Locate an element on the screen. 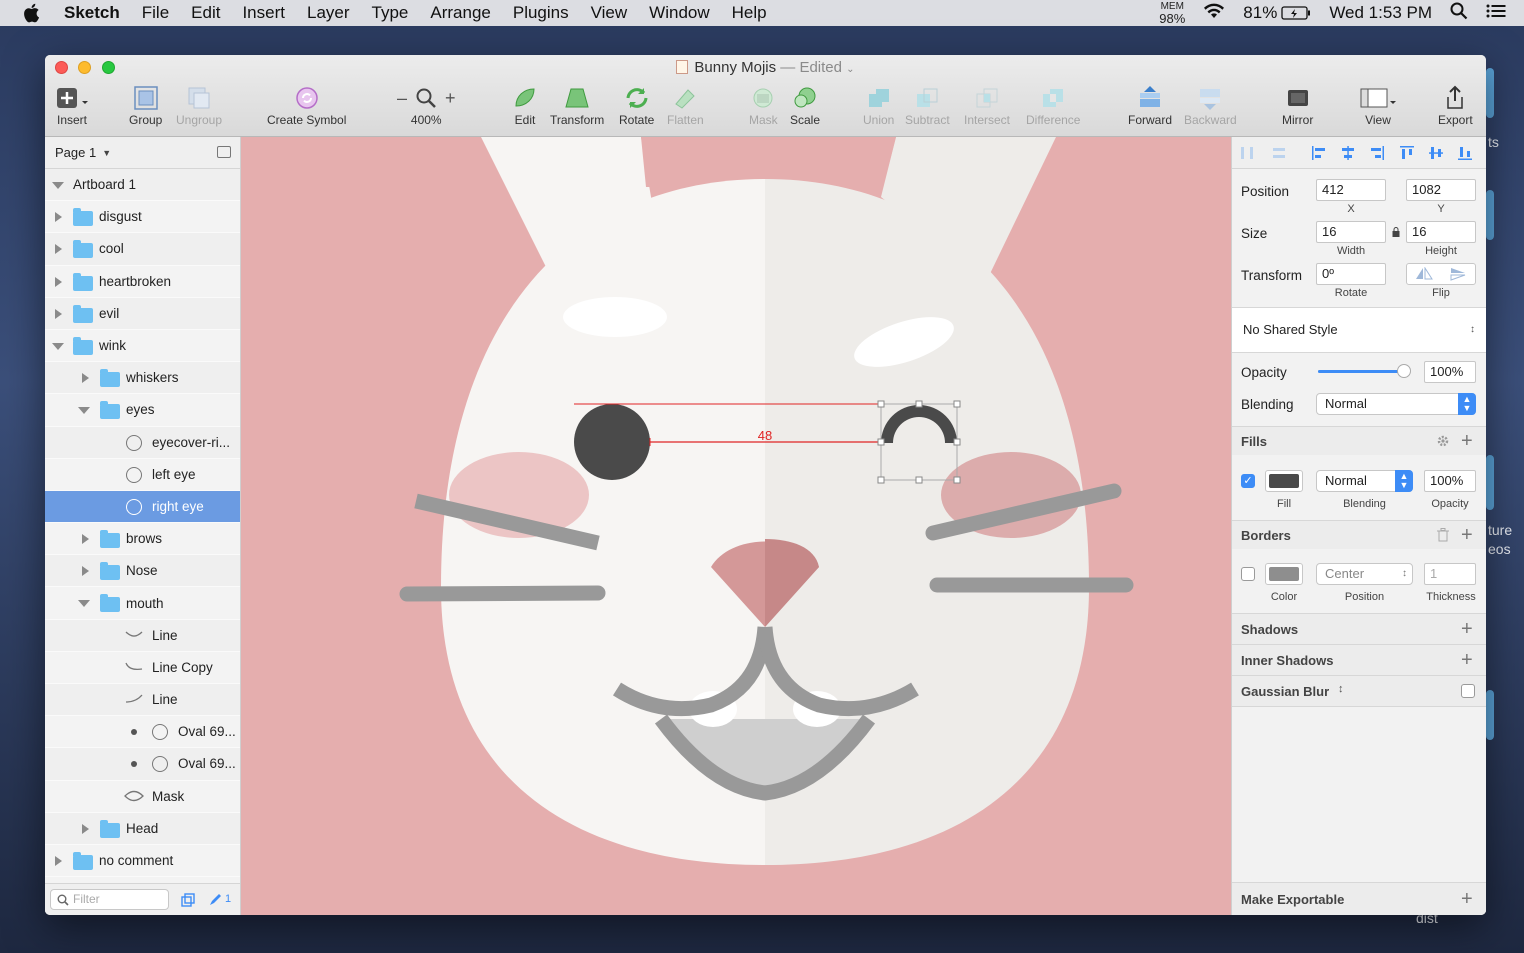  distribute-vertical-icon is located at coordinates (1279, 153).